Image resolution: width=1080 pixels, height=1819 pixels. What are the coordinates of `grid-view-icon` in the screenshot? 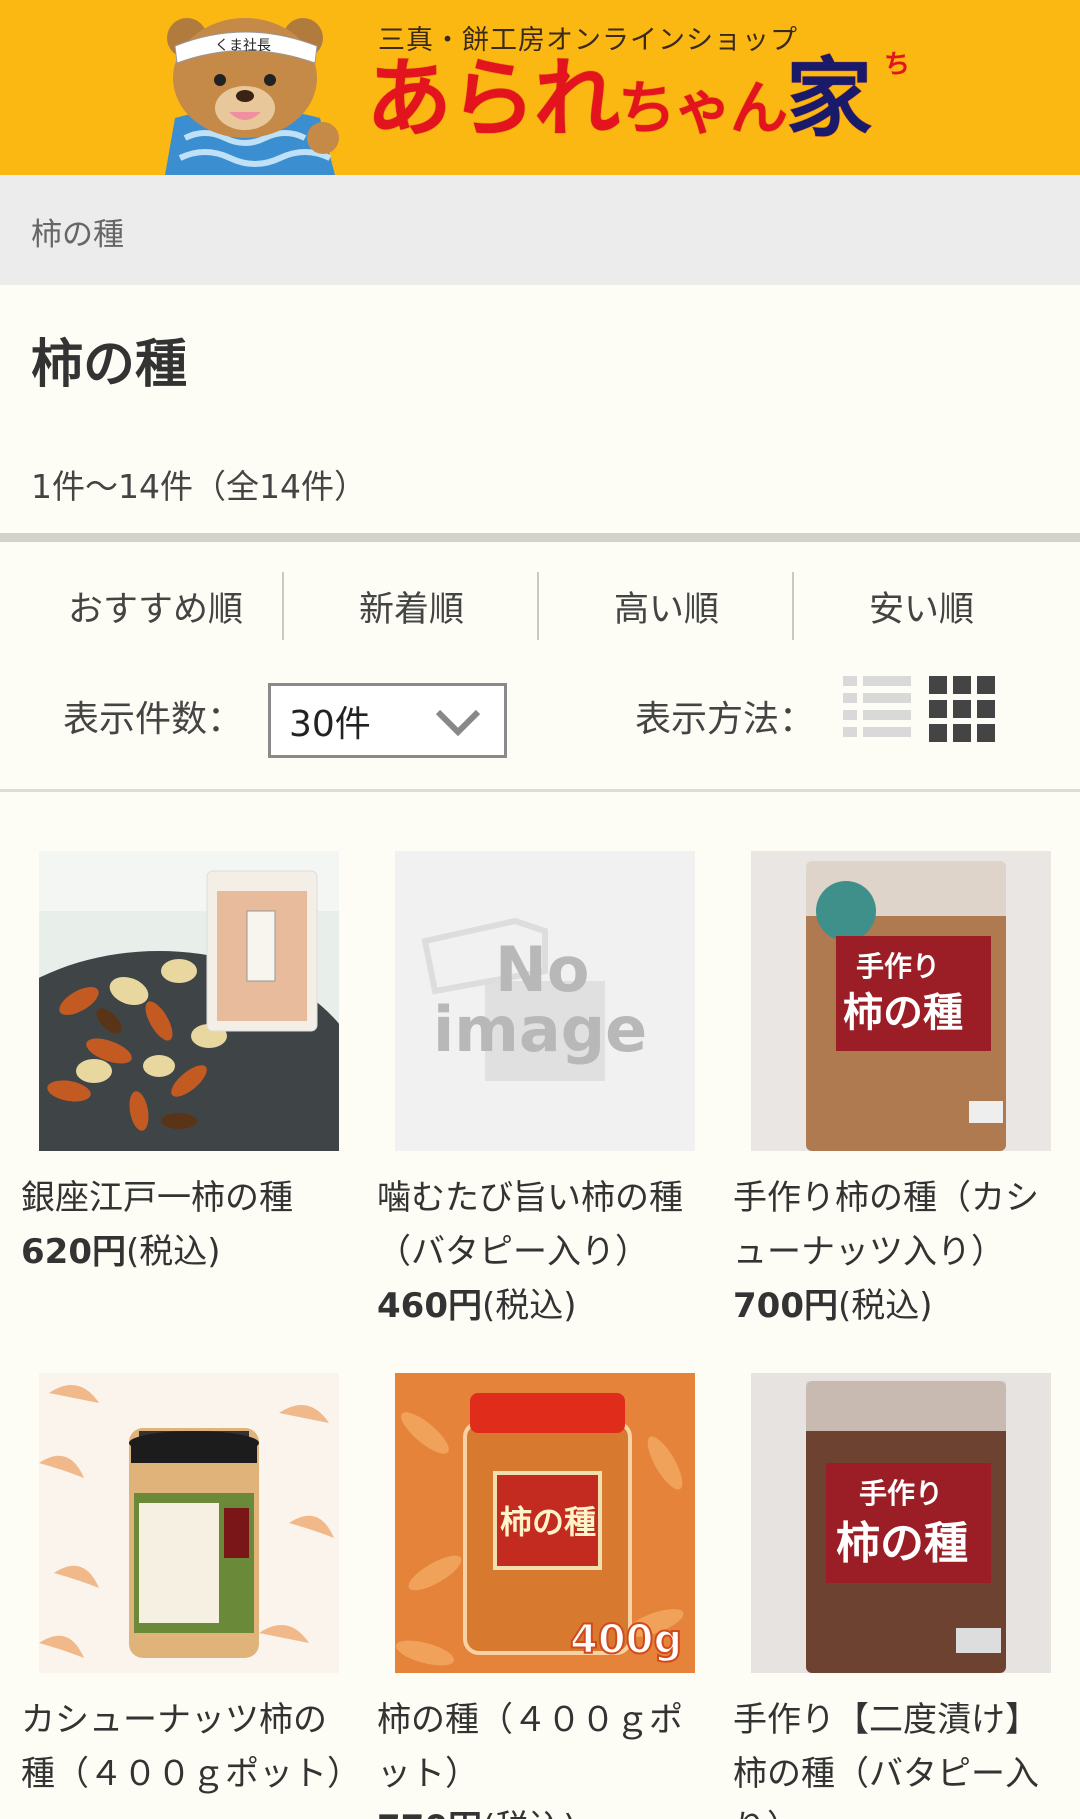 It's located at (962, 709).